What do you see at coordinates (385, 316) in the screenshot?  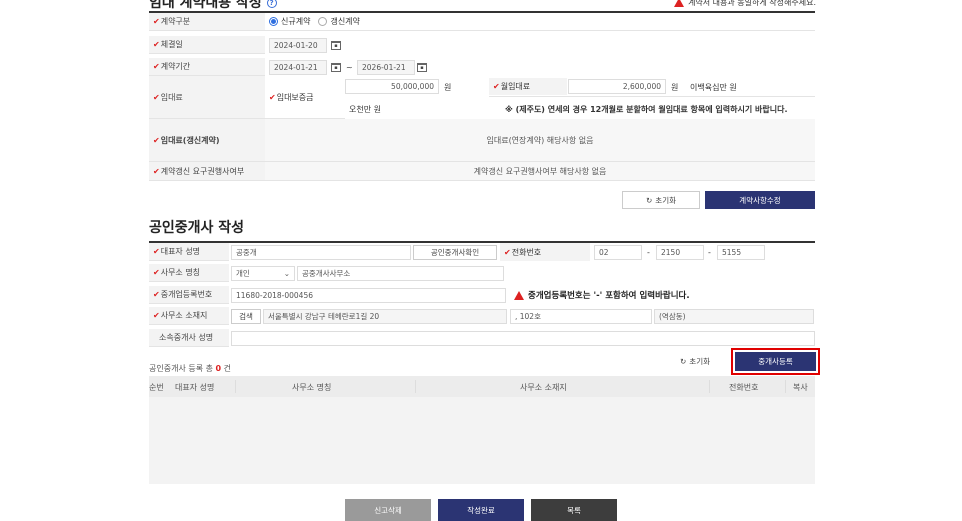 I see `address-input: 서울특별시 강남구 테헤란로1길 20` at bounding box center [385, 316].